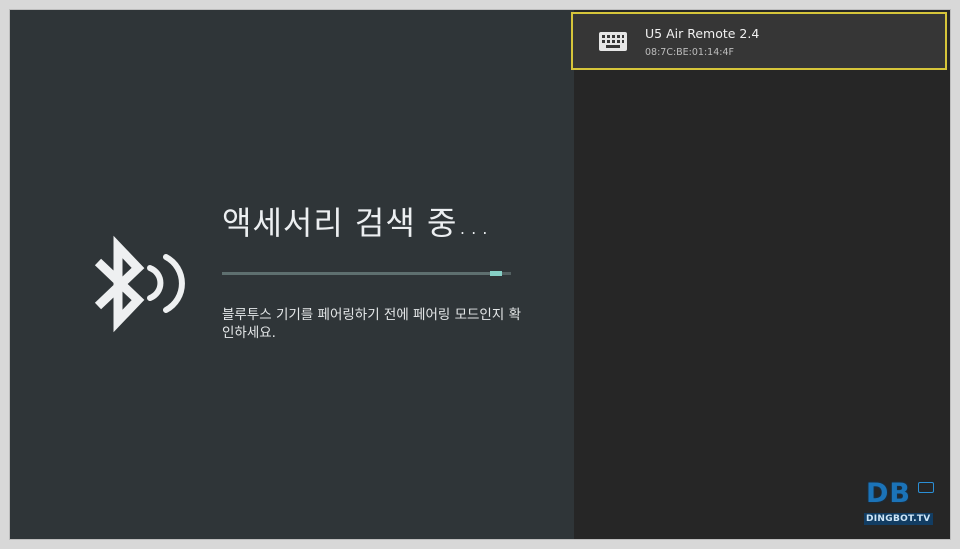 The height and width of the screenshot is (549, 960). I want to click on pairing-hint: 블루투스 기기를 페어링하기 전에 페어링 모드인지 확인하세요., so click(371, 324).